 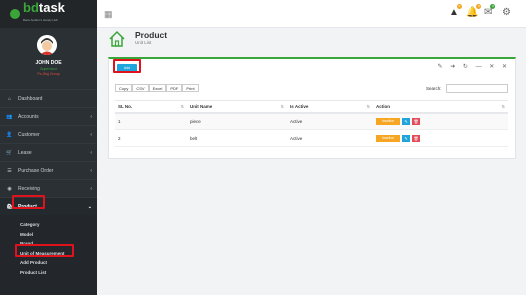 I want to click on column-header-is-active: Is Active ⇅, so click(x=330, y=107).